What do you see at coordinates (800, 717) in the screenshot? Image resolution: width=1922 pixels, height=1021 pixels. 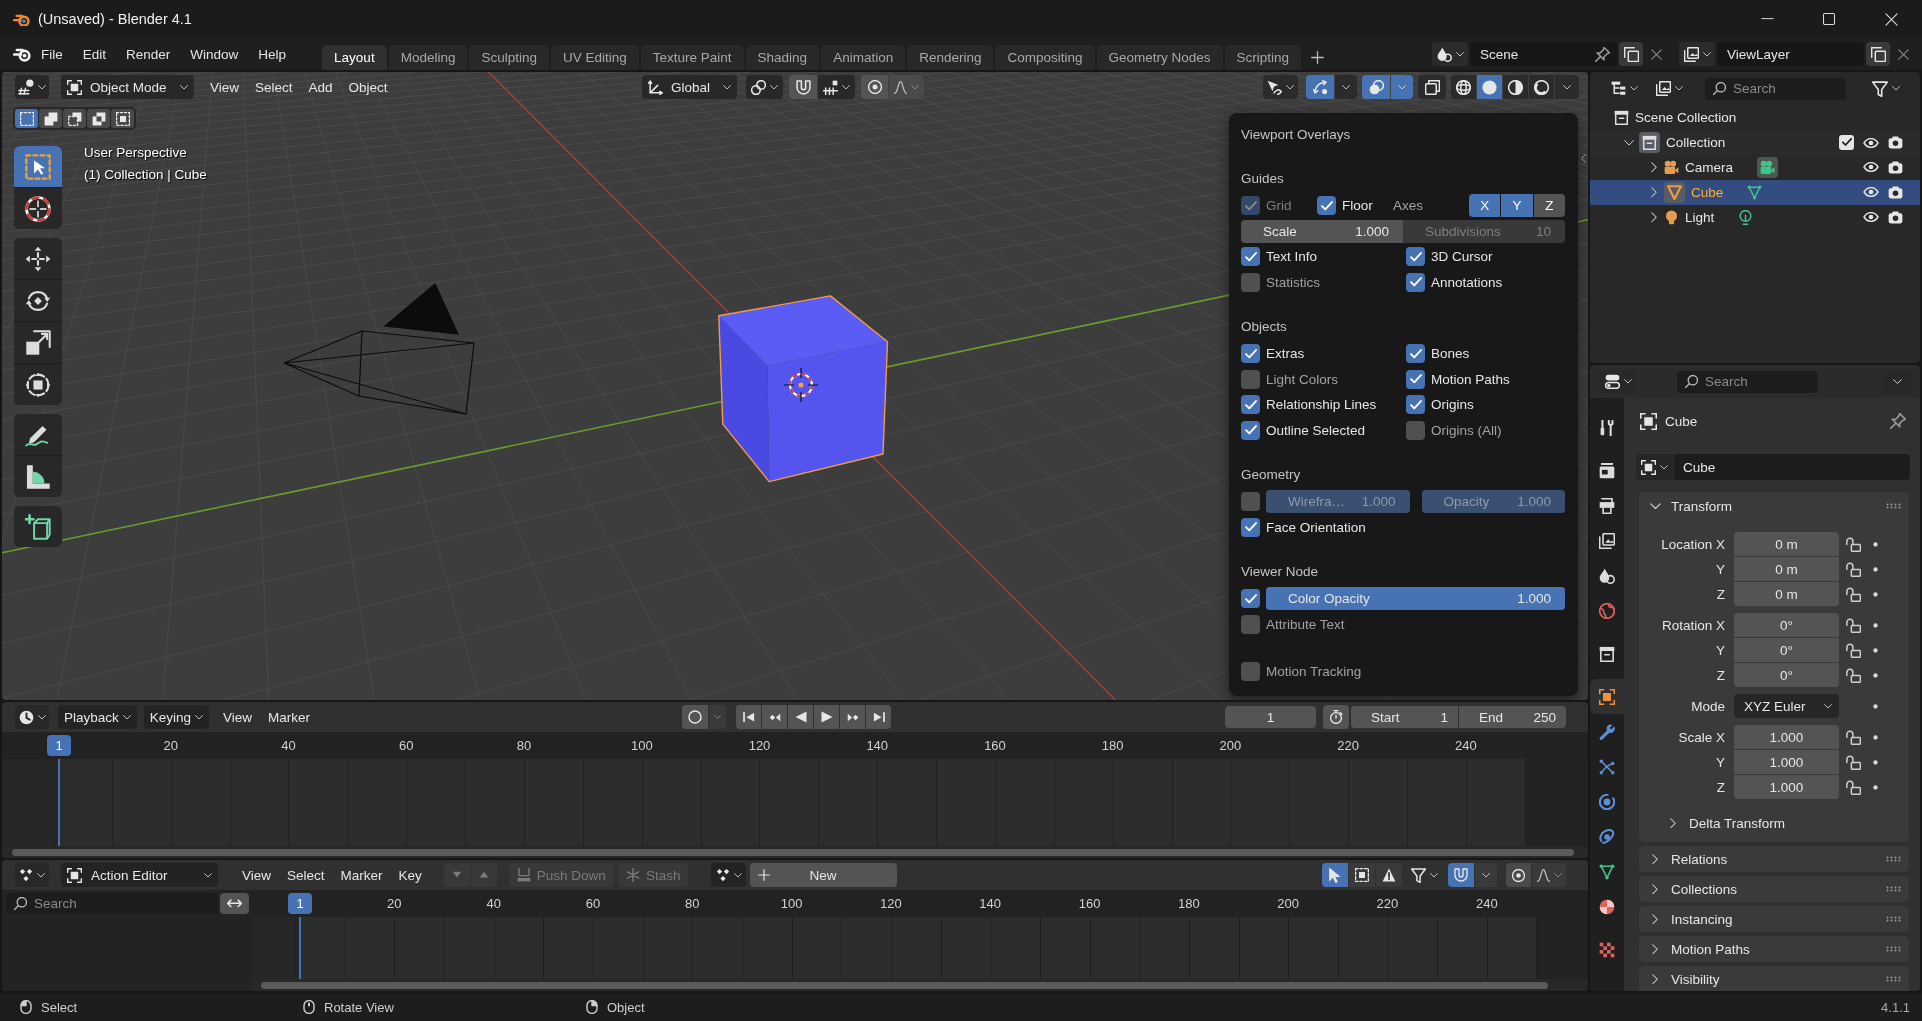 I see `play-reverse-button` at bounding box center [800, 717].